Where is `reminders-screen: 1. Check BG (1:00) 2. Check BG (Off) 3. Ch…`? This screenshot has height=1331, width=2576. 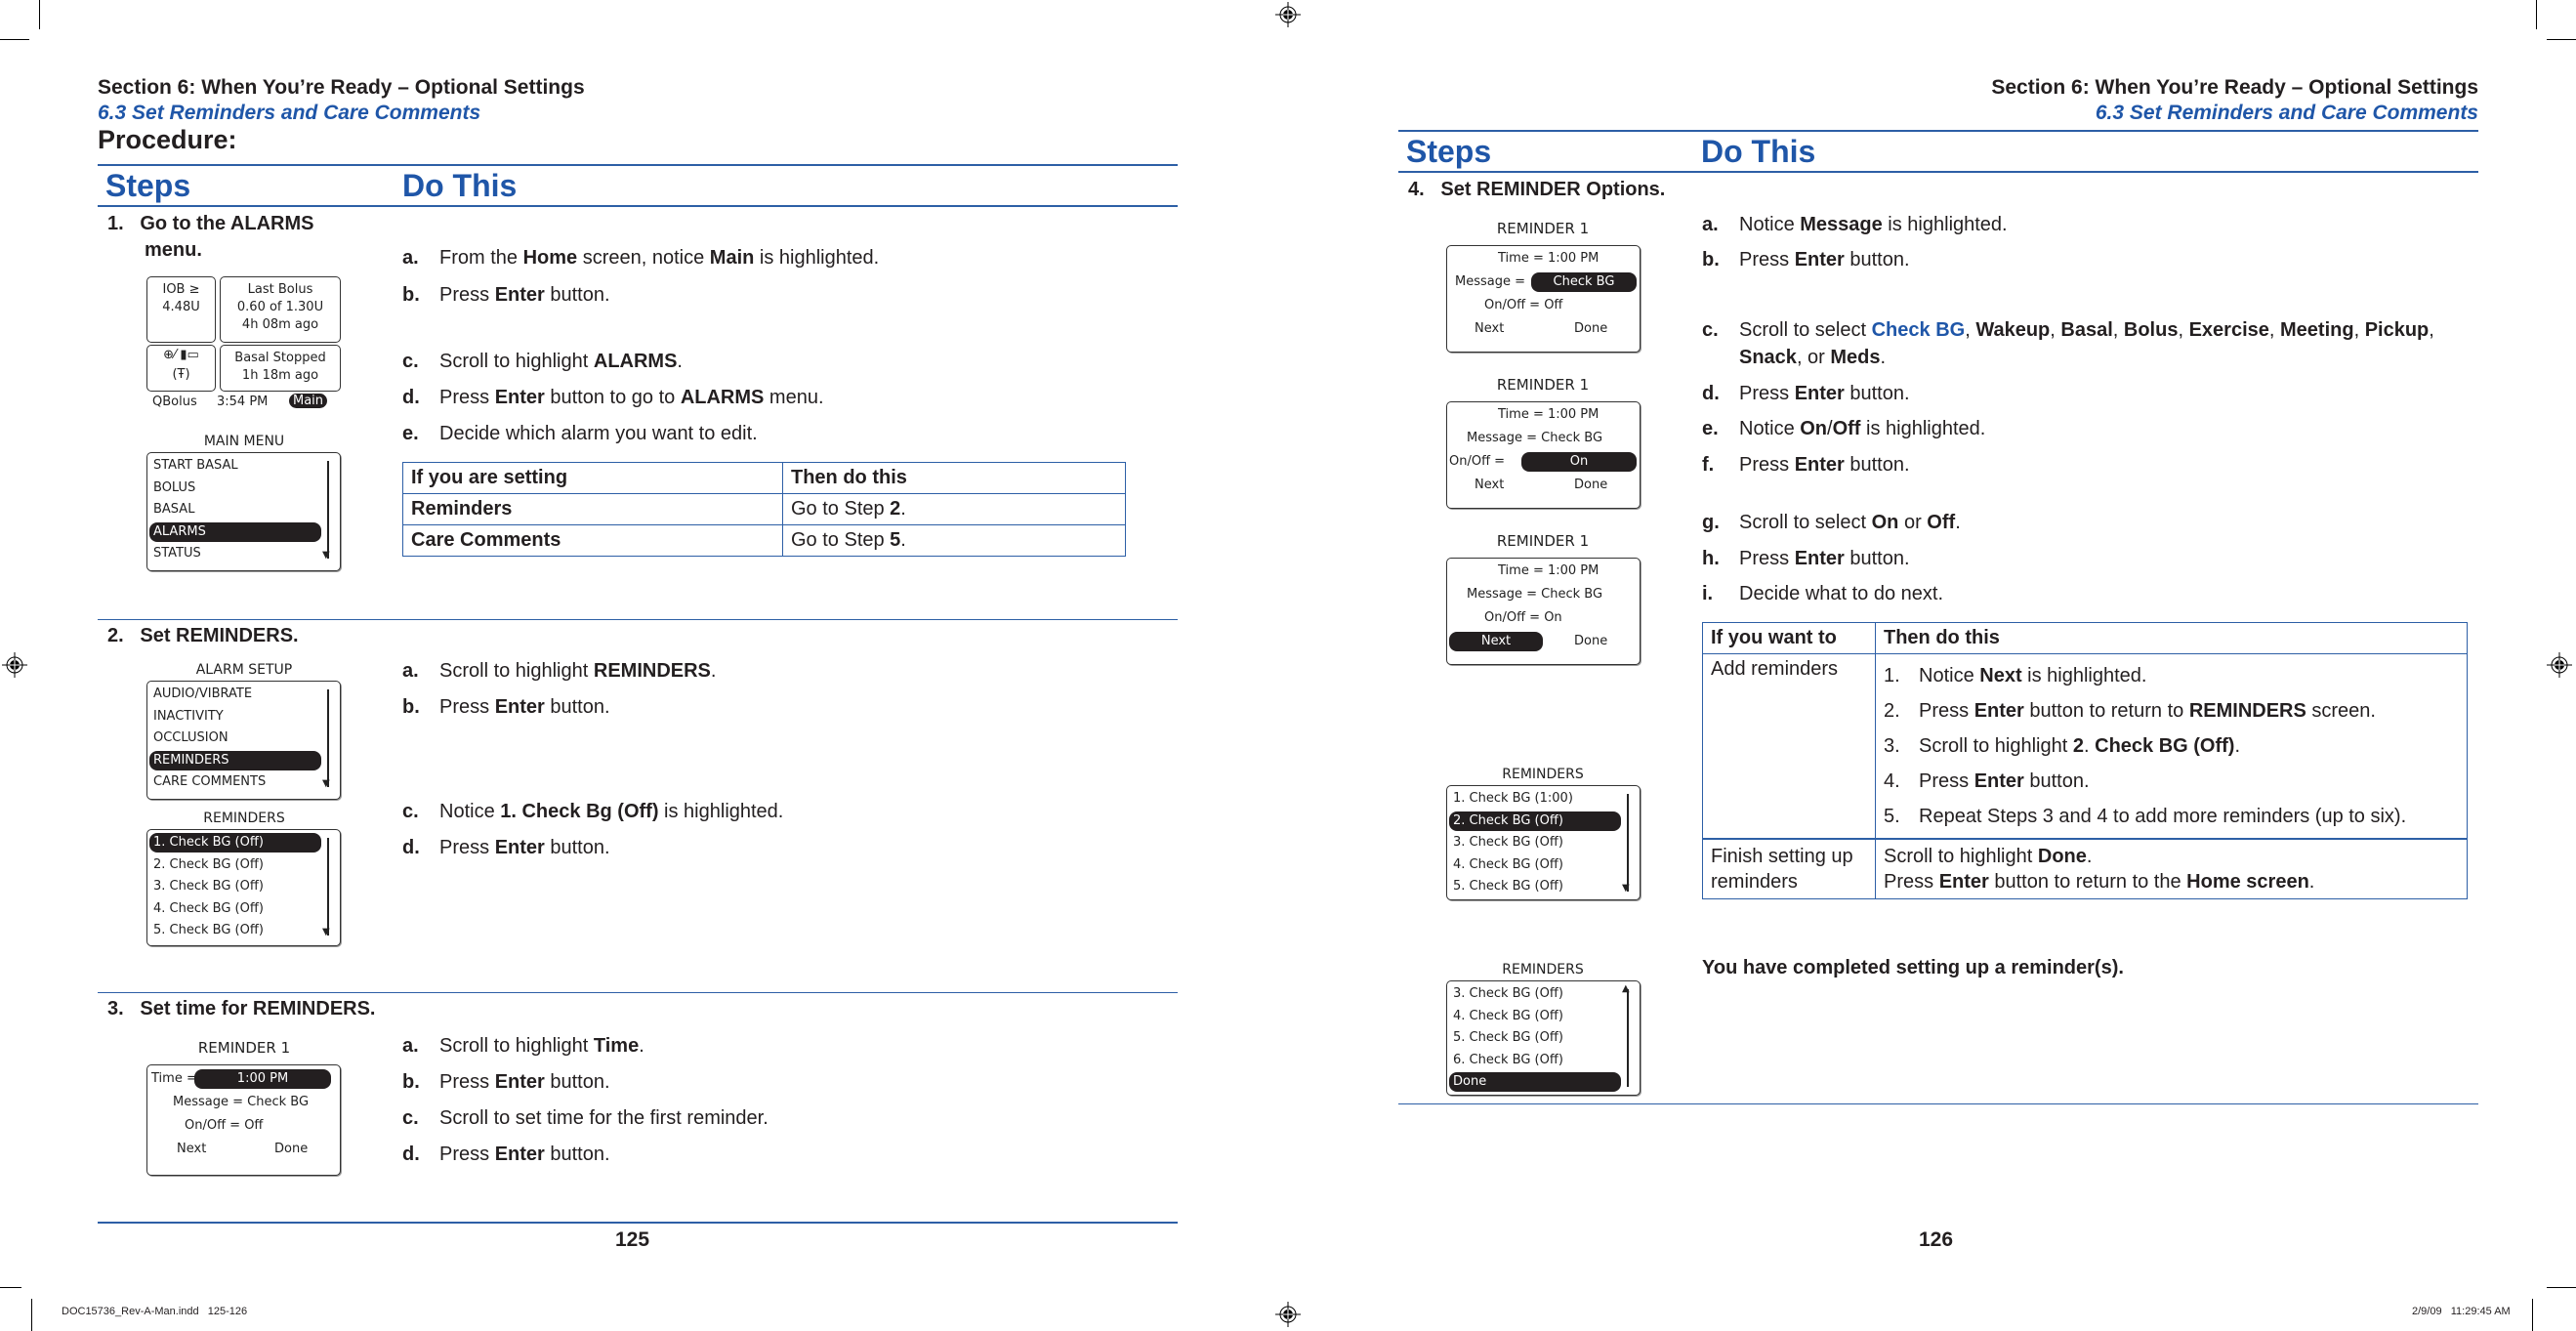
reminders-screen: 1. Check BG (1:00) 2. Check BG (Off) 3. Ch… is located at coordinates (1543, 842).